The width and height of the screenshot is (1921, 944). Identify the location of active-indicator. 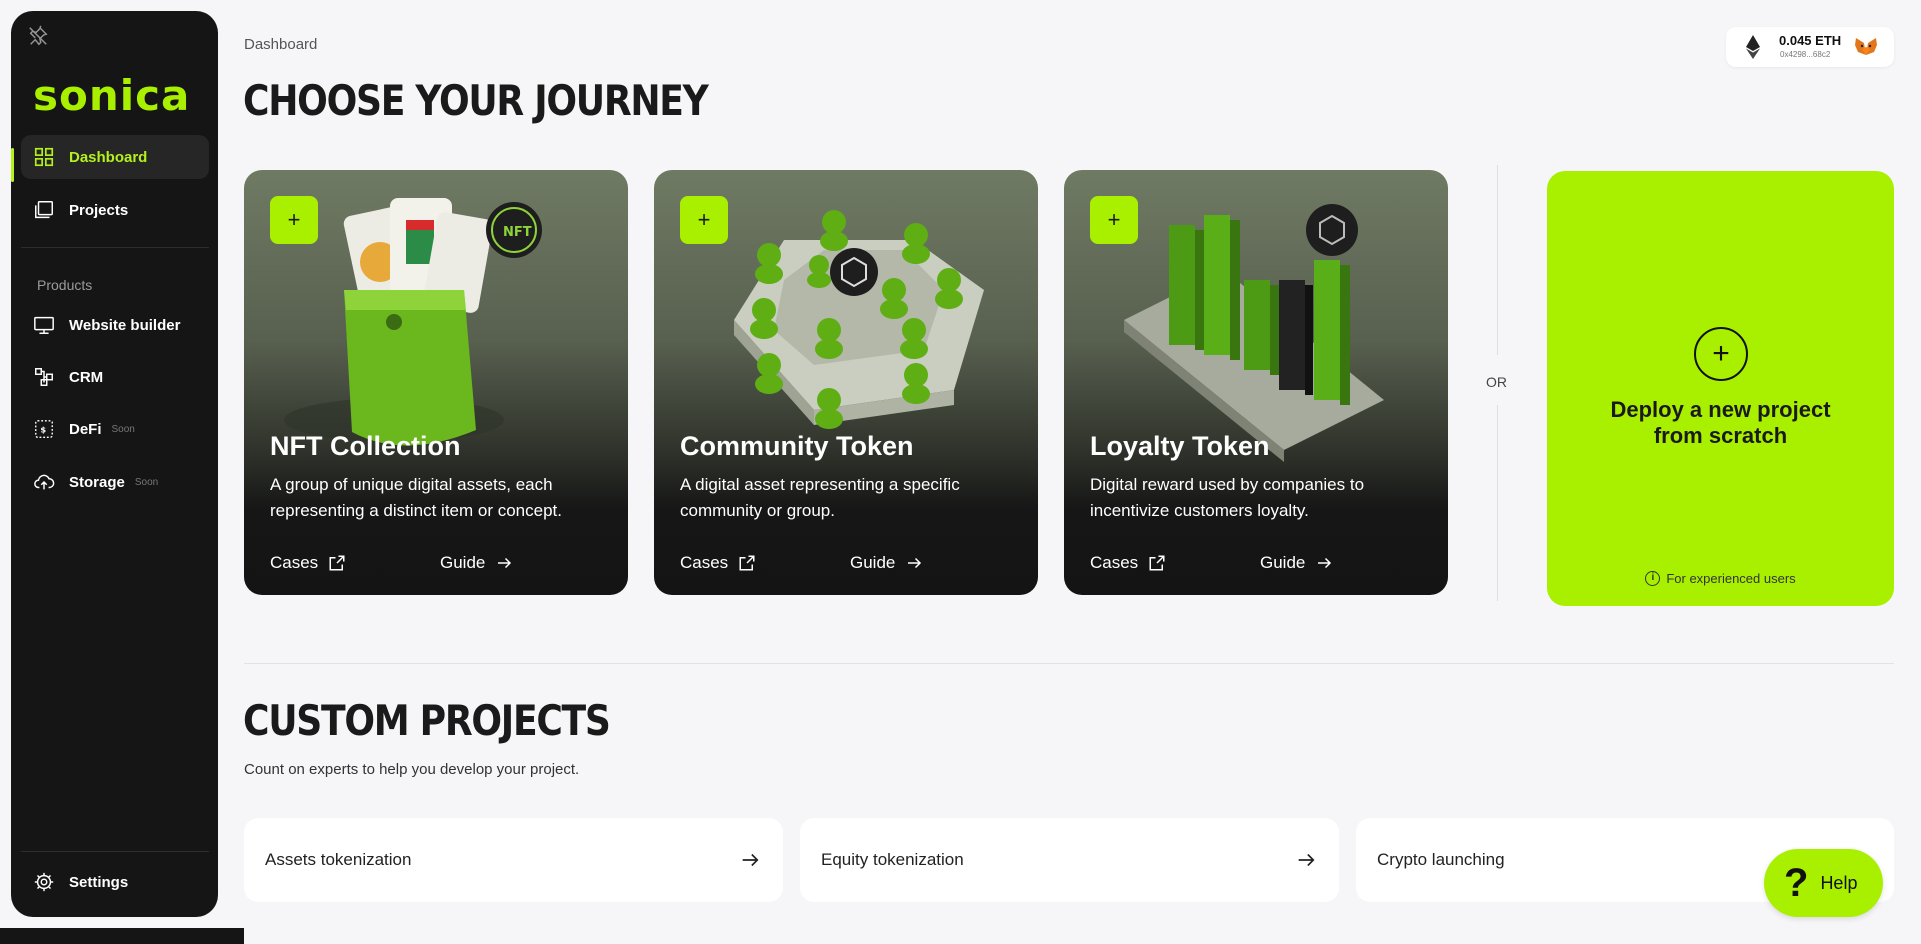
(12, 165).